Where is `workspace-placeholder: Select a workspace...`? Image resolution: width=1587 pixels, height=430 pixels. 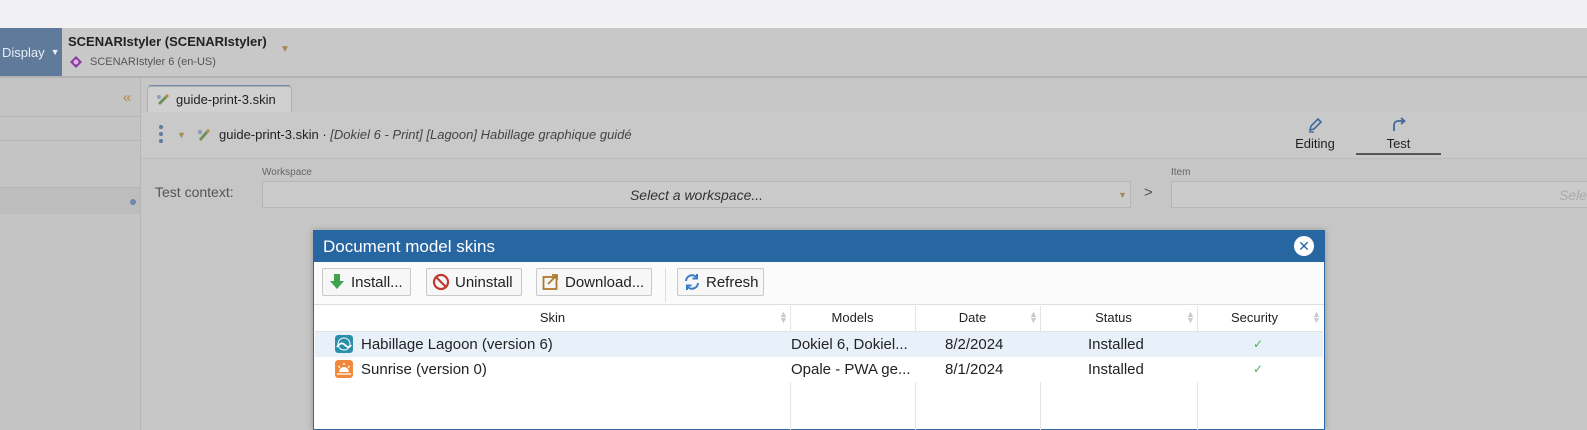
workspace-placeholder: Select a workspace... is located at coordinates (696, 194).